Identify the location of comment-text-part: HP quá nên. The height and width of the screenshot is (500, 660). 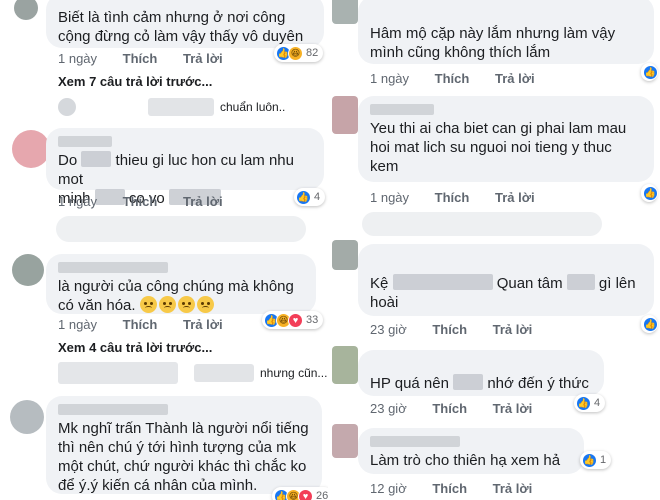
(409, 383).